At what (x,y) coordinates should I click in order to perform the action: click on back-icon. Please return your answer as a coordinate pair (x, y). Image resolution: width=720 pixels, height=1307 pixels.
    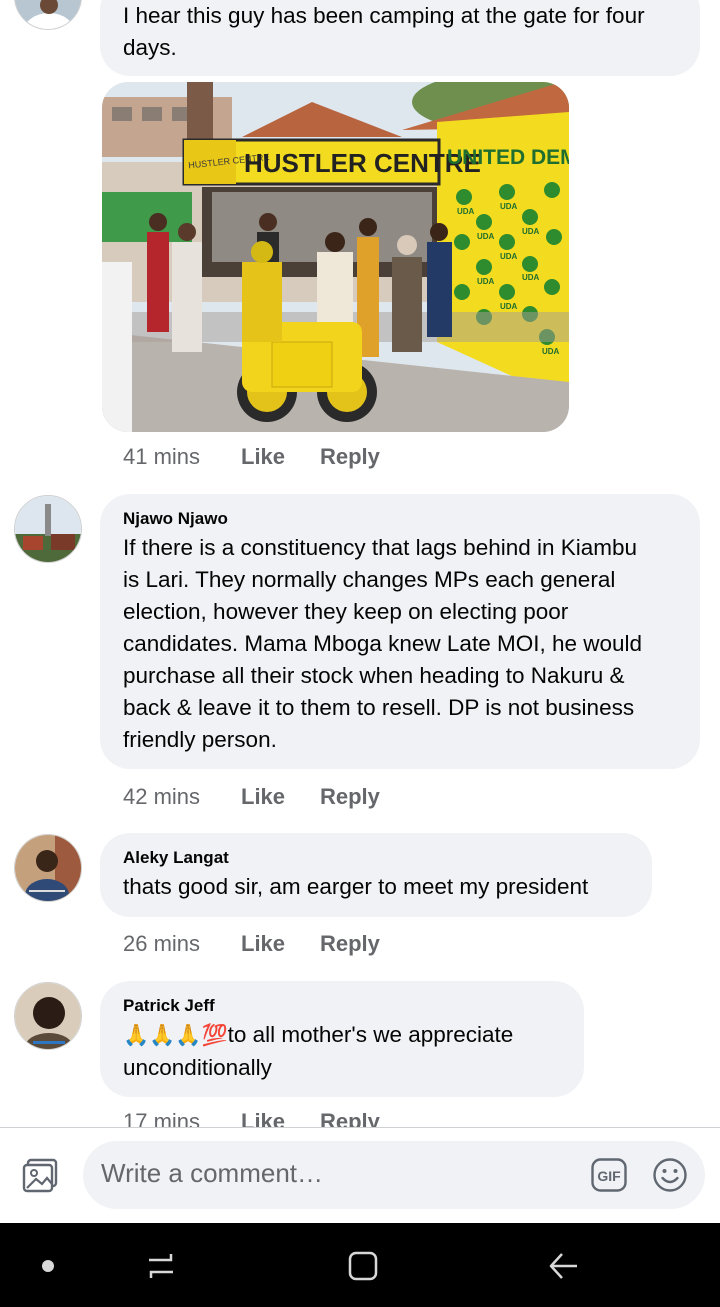
    Looking at the image, I should click on (564, 1266).